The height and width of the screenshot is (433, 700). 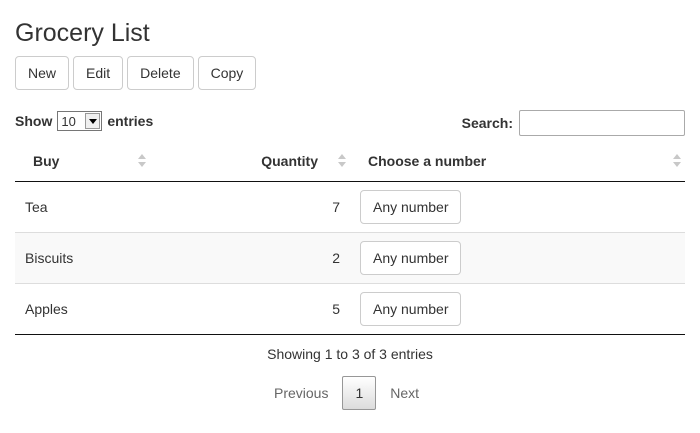 I want to click on previous-page-button: Previous, so click(x=301, y=393).